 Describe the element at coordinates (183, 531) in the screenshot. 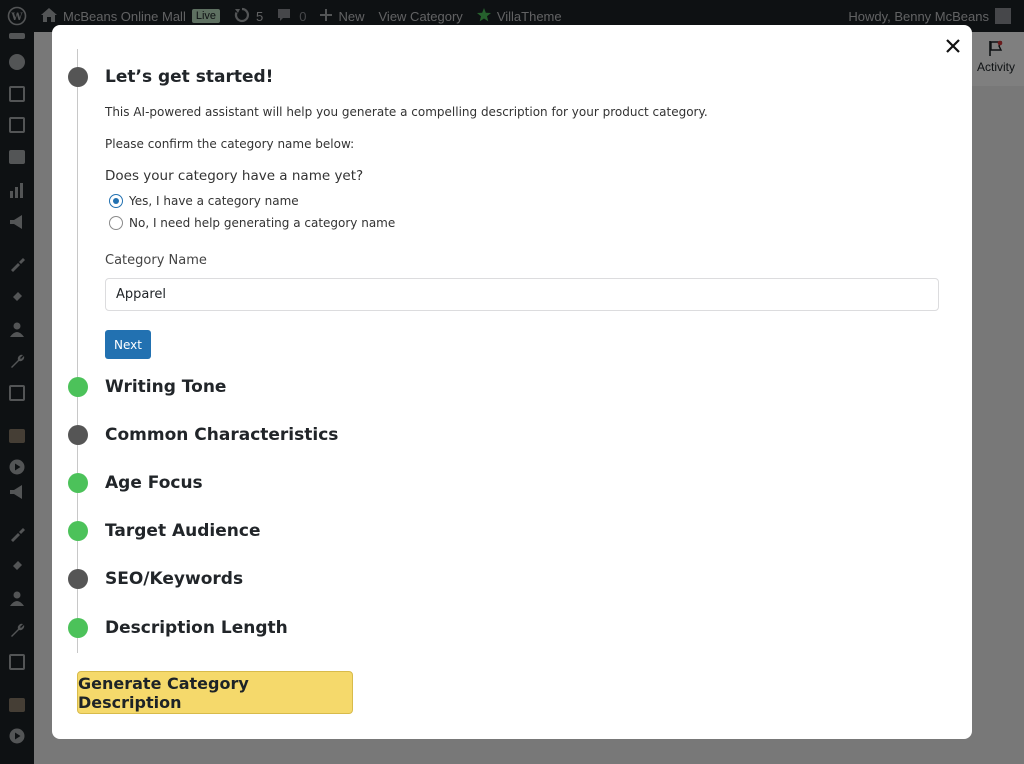

I see `step-title-target-audience: Target Audience` at that location.